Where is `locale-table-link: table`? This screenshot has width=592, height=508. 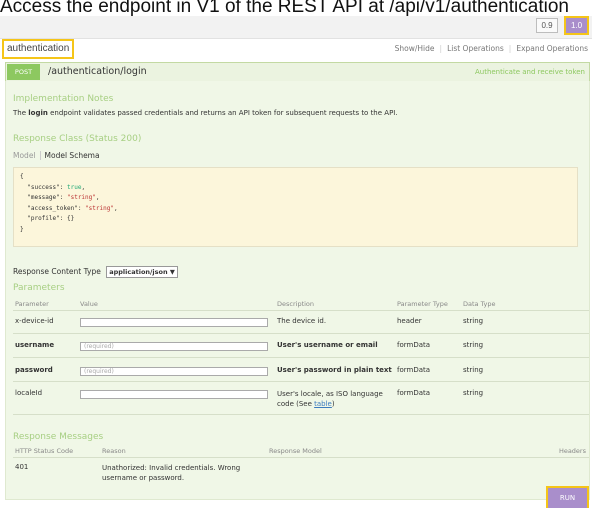 locale-table-link: table is located at coordinates (323, 404).